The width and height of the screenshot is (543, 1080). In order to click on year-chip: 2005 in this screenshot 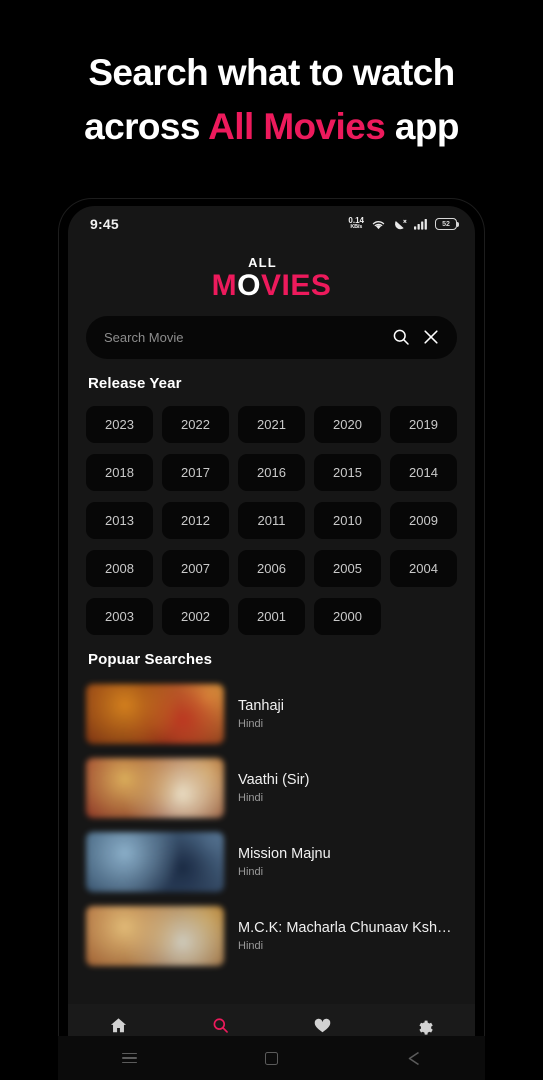, I will do `click(347, 568)`.